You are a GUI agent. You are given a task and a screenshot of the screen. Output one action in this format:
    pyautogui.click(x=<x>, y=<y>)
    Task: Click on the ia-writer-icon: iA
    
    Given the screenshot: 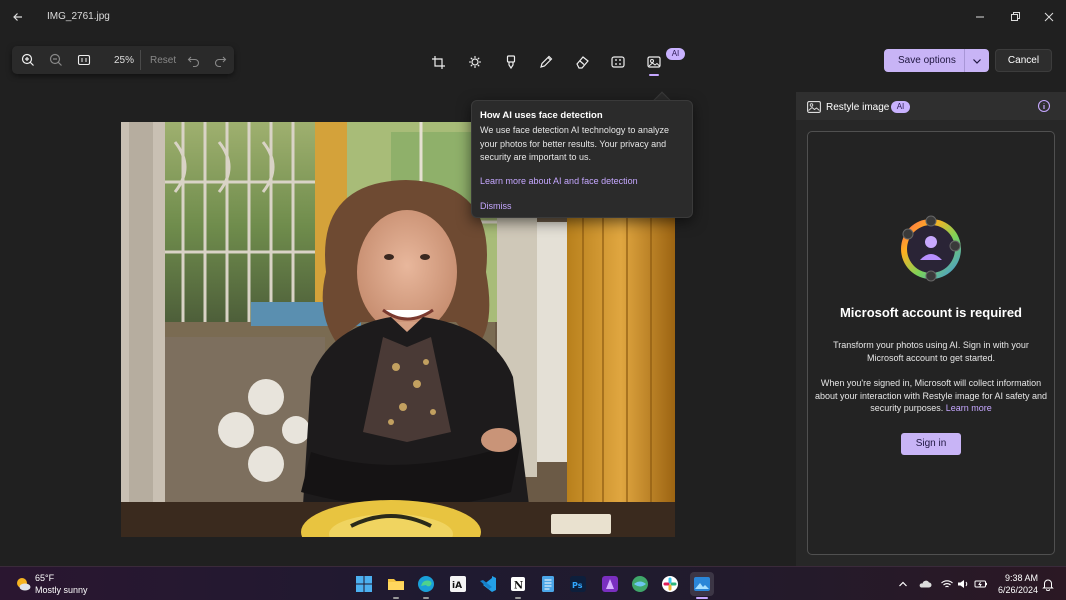 What is the action you would take?
    pyautogui.click(x=458, y=584)
    